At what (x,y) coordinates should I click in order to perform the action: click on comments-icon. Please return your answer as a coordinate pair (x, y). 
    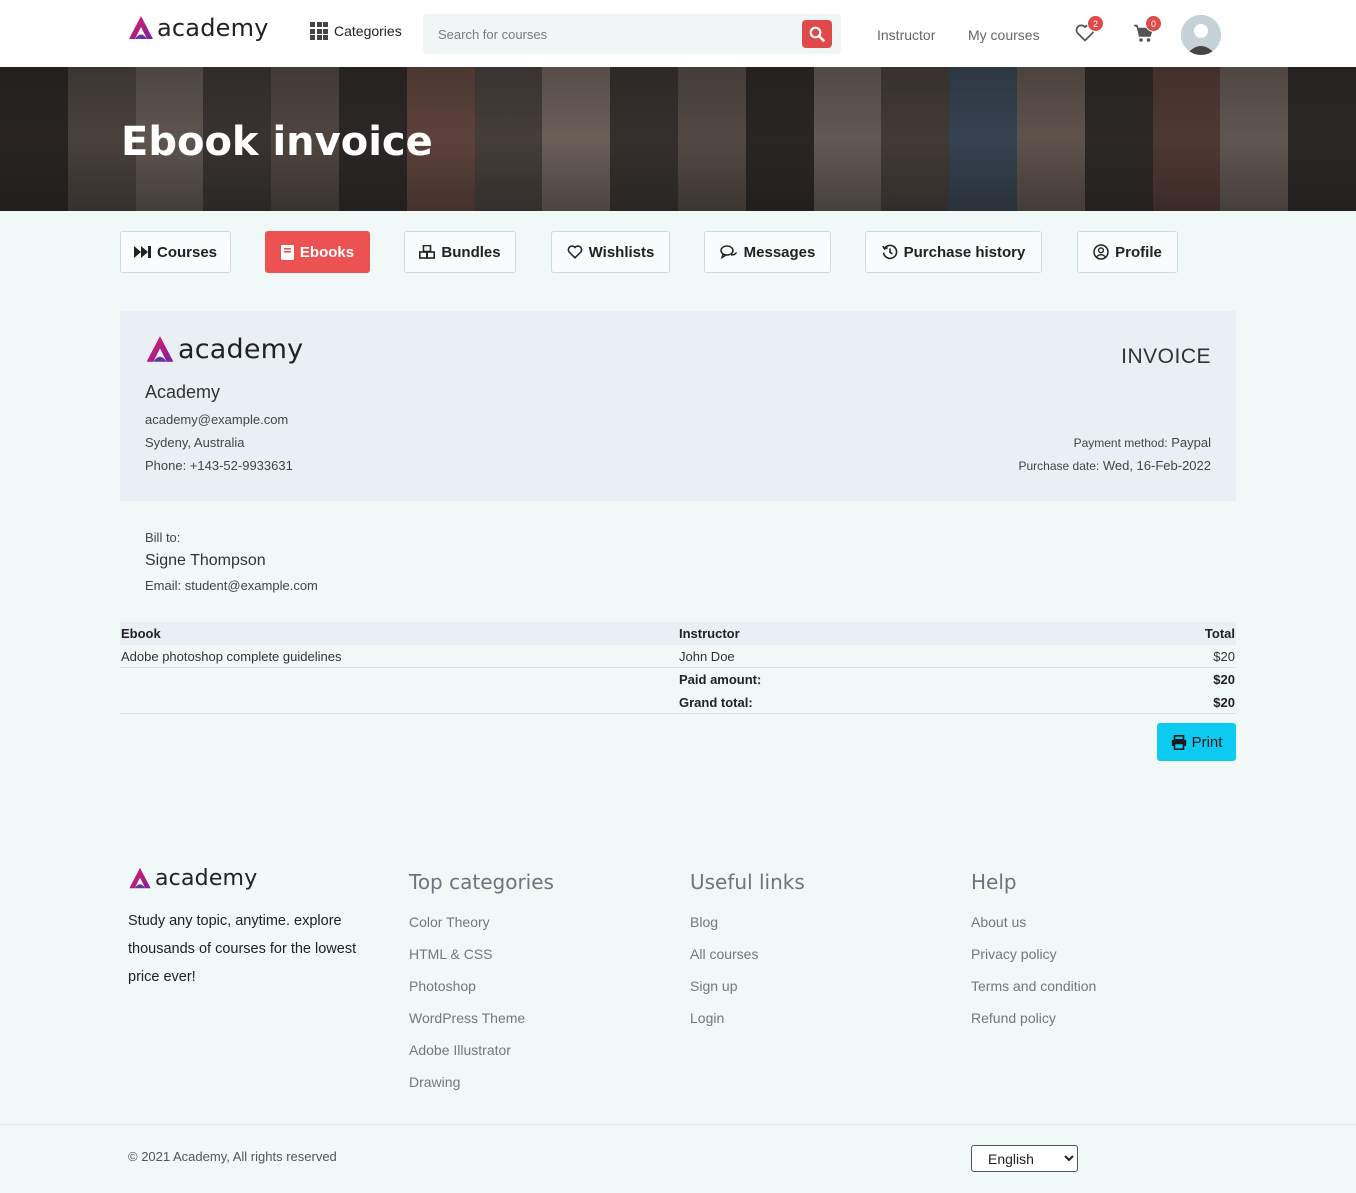
    Looking at the image, I should click on (728, 252).